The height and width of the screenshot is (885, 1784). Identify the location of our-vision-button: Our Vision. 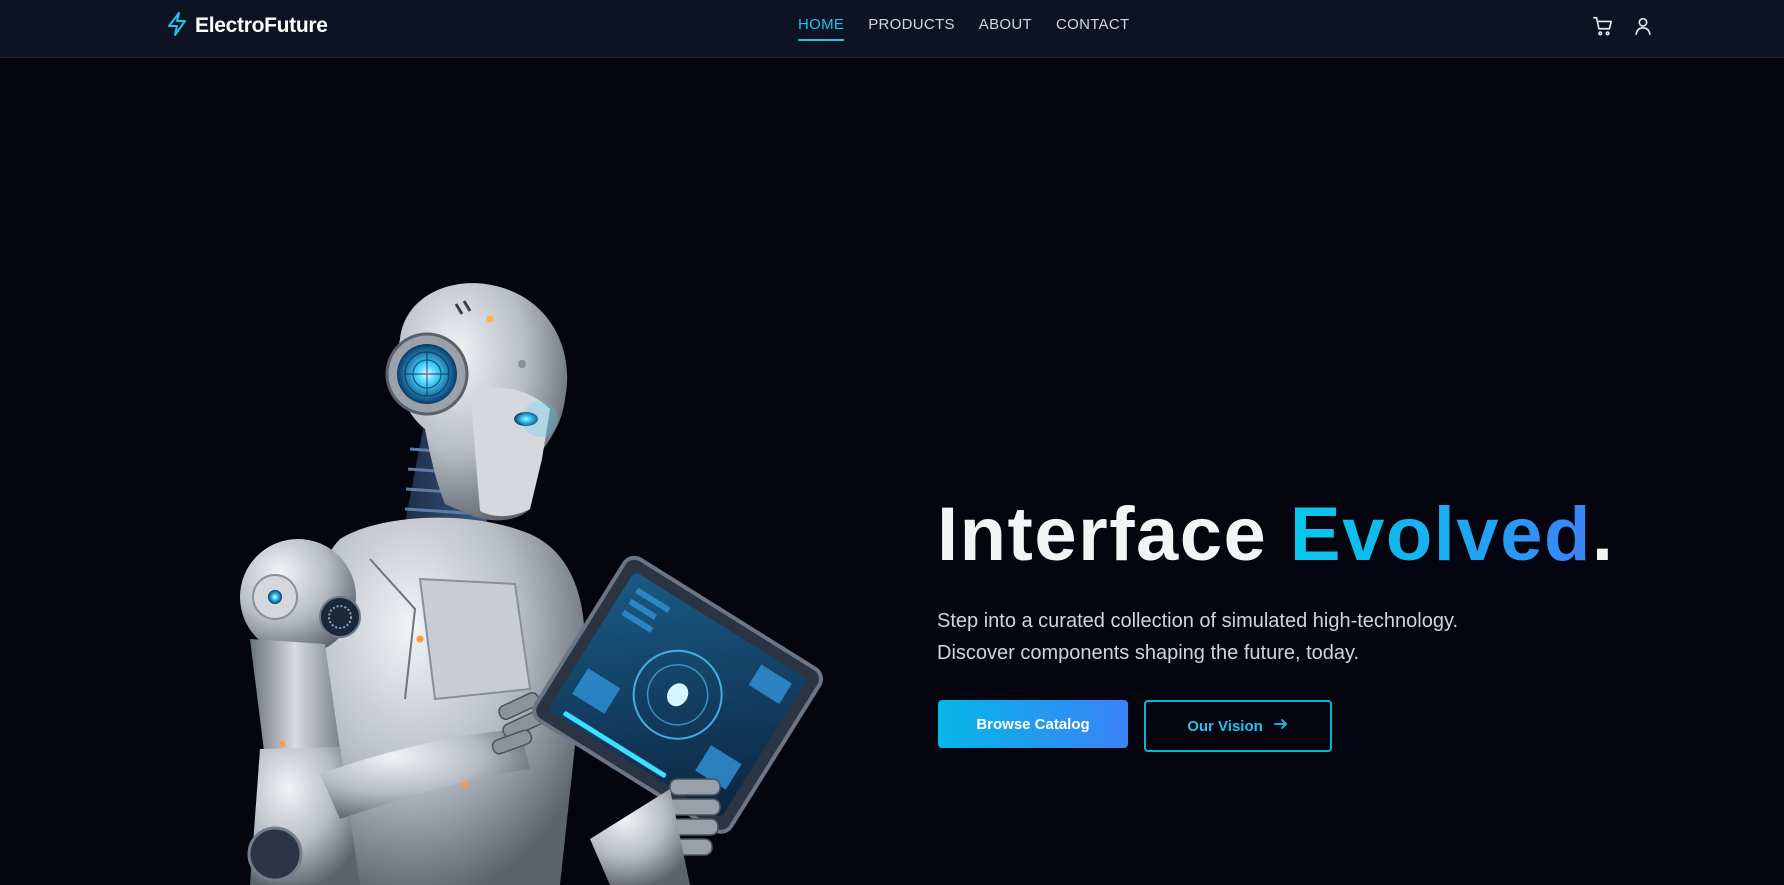
(1238, 726).